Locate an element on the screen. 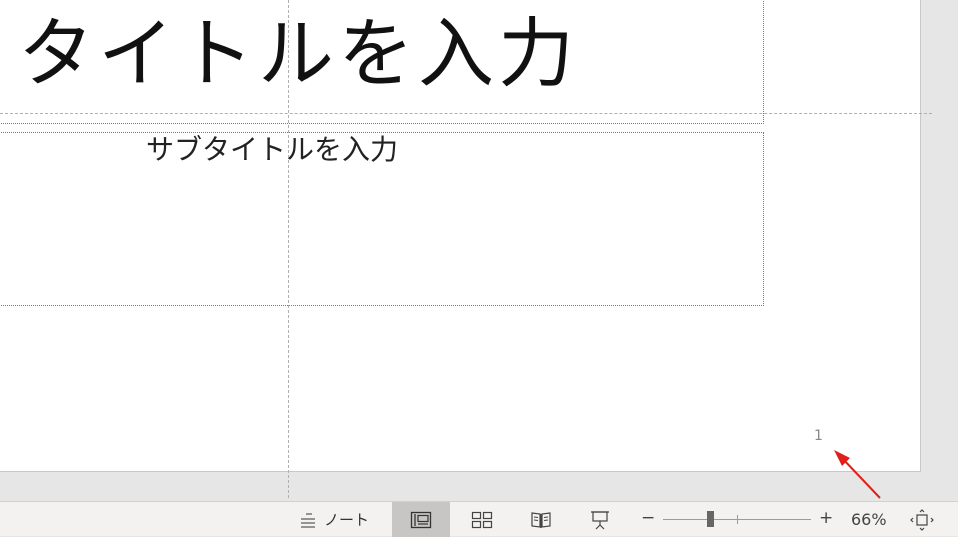 The image size is (958, 537). notes-button: ノート is located at coordinates (333, 519).